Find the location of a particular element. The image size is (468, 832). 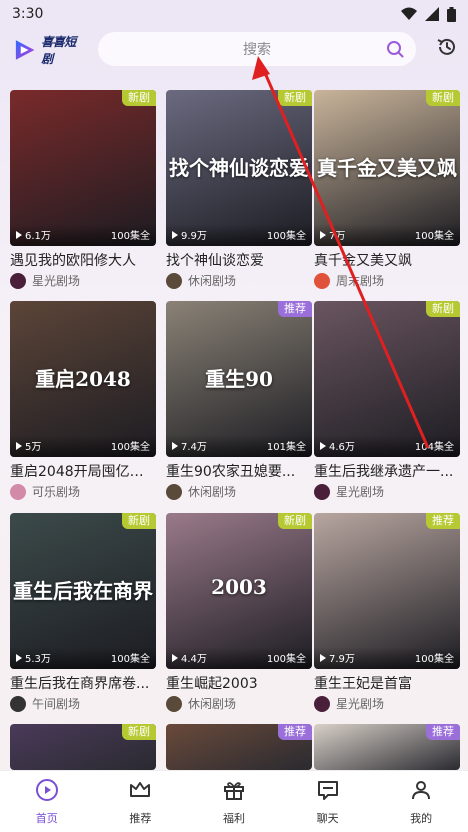

theater-info: 午间剧场 is located at coordinates (45, 703).